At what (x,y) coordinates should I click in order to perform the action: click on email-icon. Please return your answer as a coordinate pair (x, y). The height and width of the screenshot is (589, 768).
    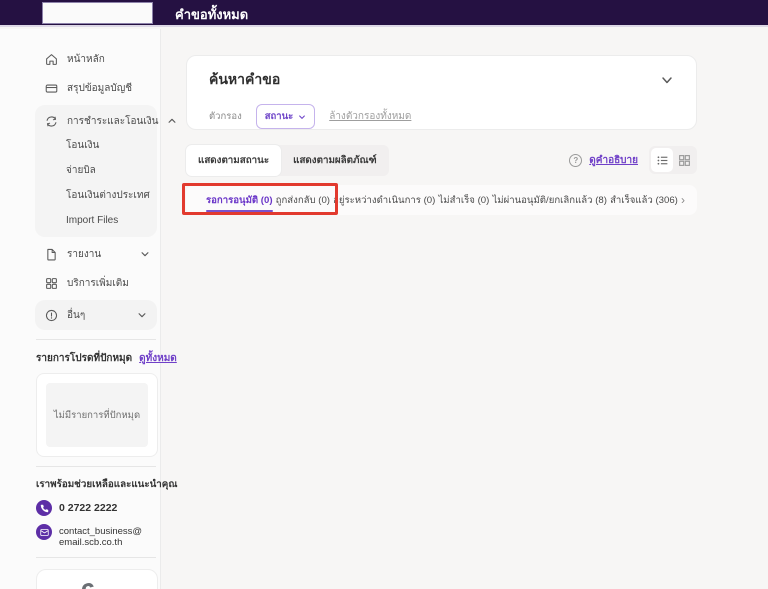
    Looking at the image, I should click on (44, 532).